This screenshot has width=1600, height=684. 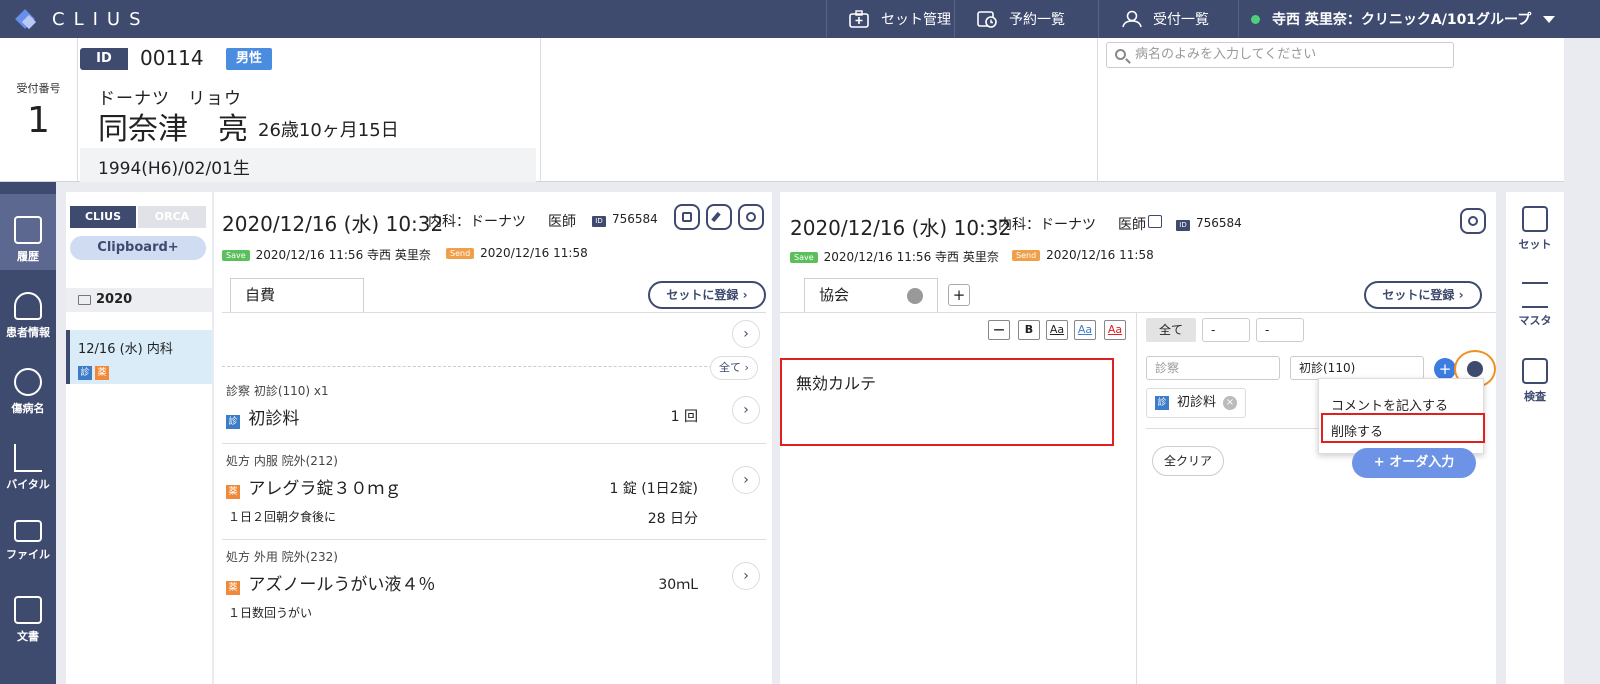 What do you see at coordinates (1419, 19) in the screenshot?
I see `user-menu: 寺西 英里奈：クリニックA/101グループ` at bounding box center [1419, 19].